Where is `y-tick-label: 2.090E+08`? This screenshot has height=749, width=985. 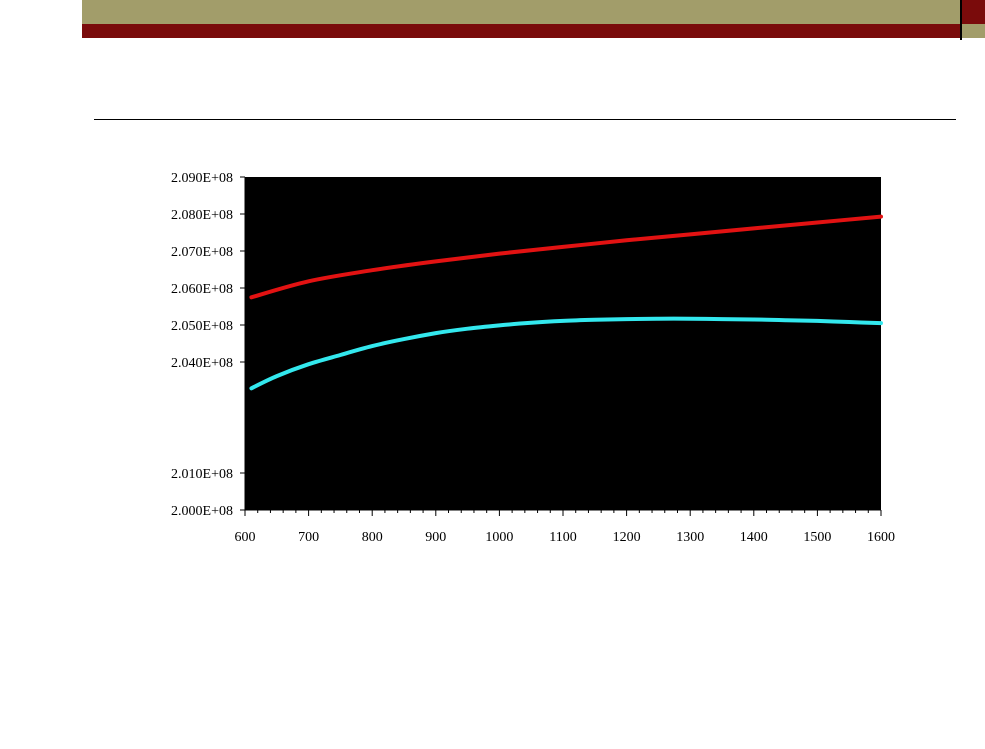
y-tick-label: 2.090E+08 is located at coordinates (202, 178).